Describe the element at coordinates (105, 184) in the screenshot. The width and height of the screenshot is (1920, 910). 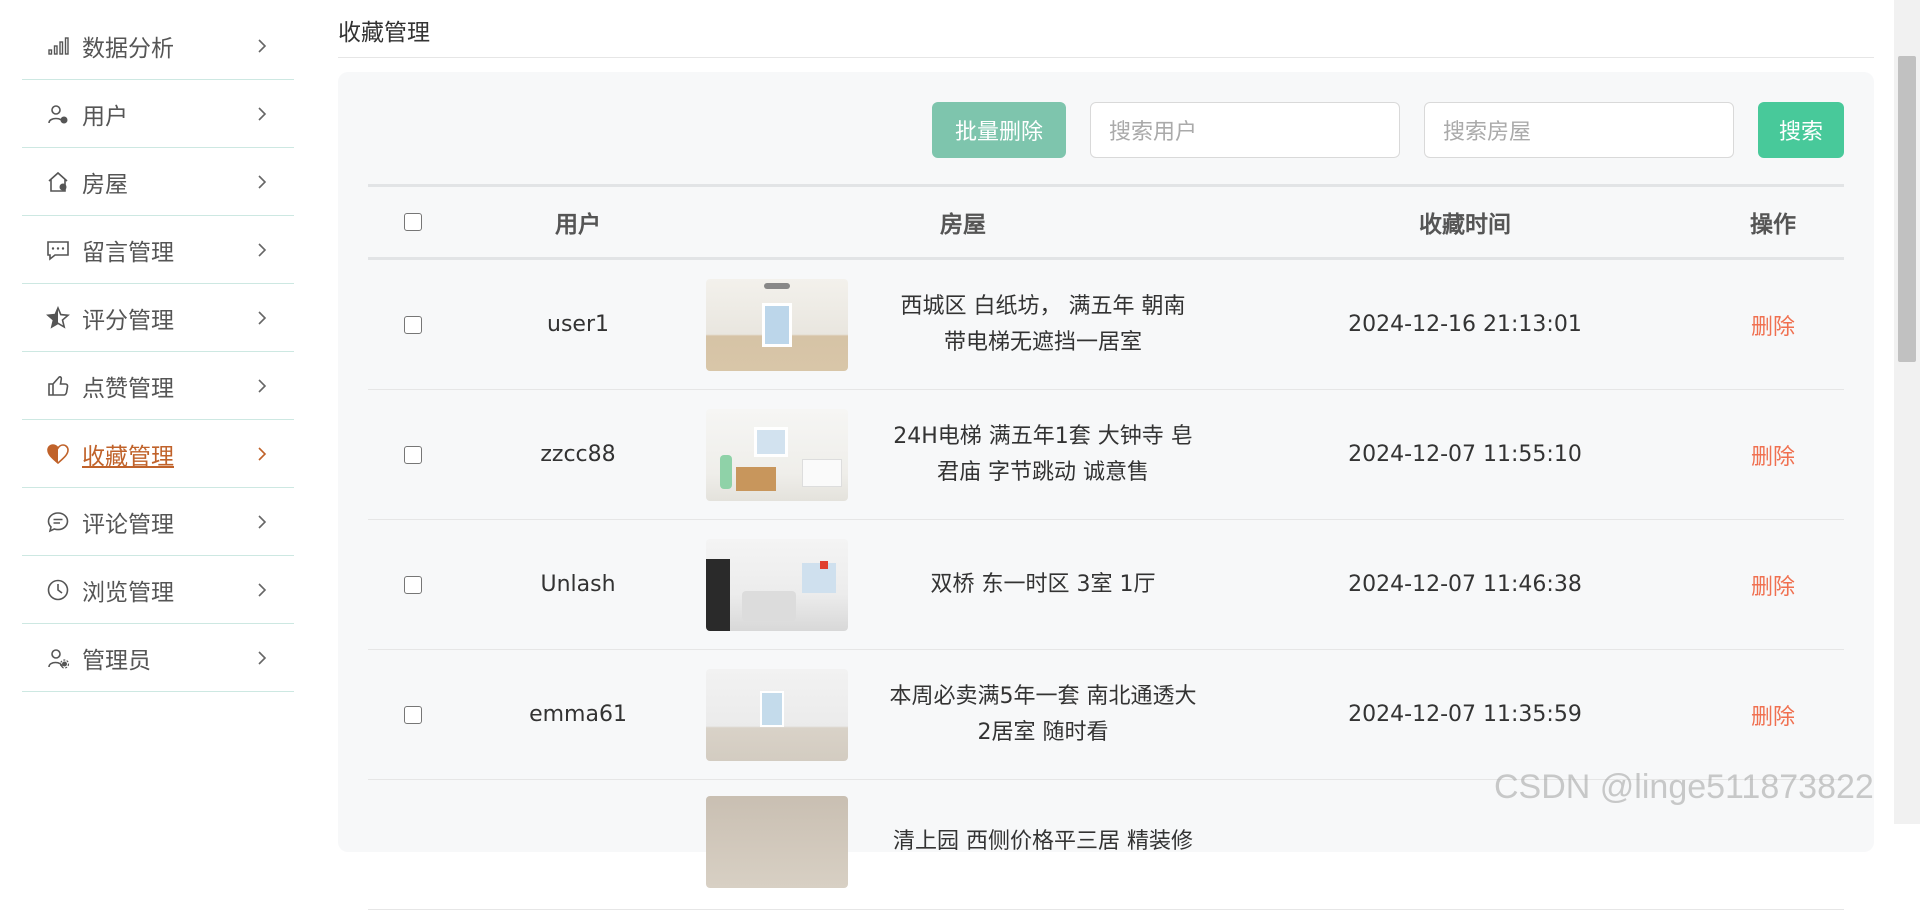
I see `sidebar-item-label: 房屋` at that location.